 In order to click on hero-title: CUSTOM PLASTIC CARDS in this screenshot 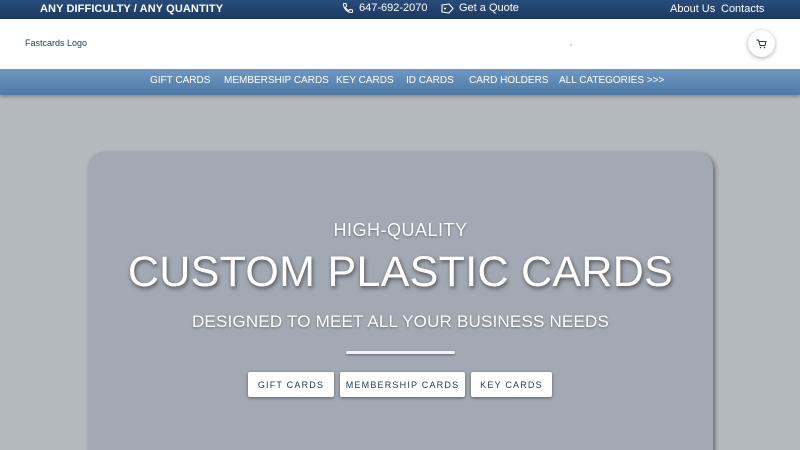, I will do `click(400, 272)`.